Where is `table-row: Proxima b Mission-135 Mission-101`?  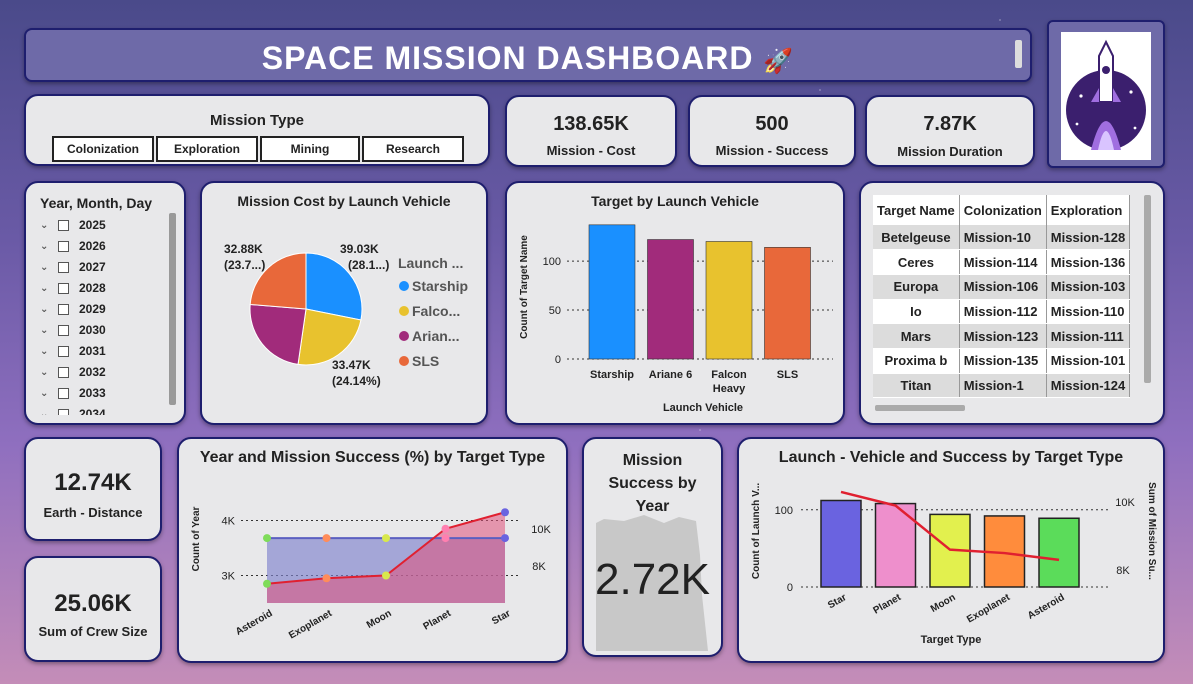 table-row: Proxima b Mission-135 Mission-101 is located at coordinates (1002, 361).